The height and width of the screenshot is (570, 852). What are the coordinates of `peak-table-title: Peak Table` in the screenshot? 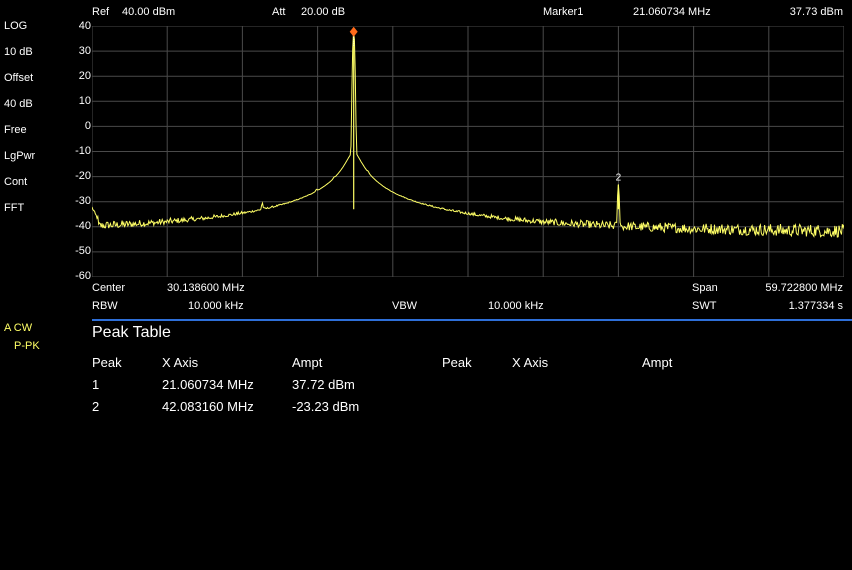 It's located at (131, 332).